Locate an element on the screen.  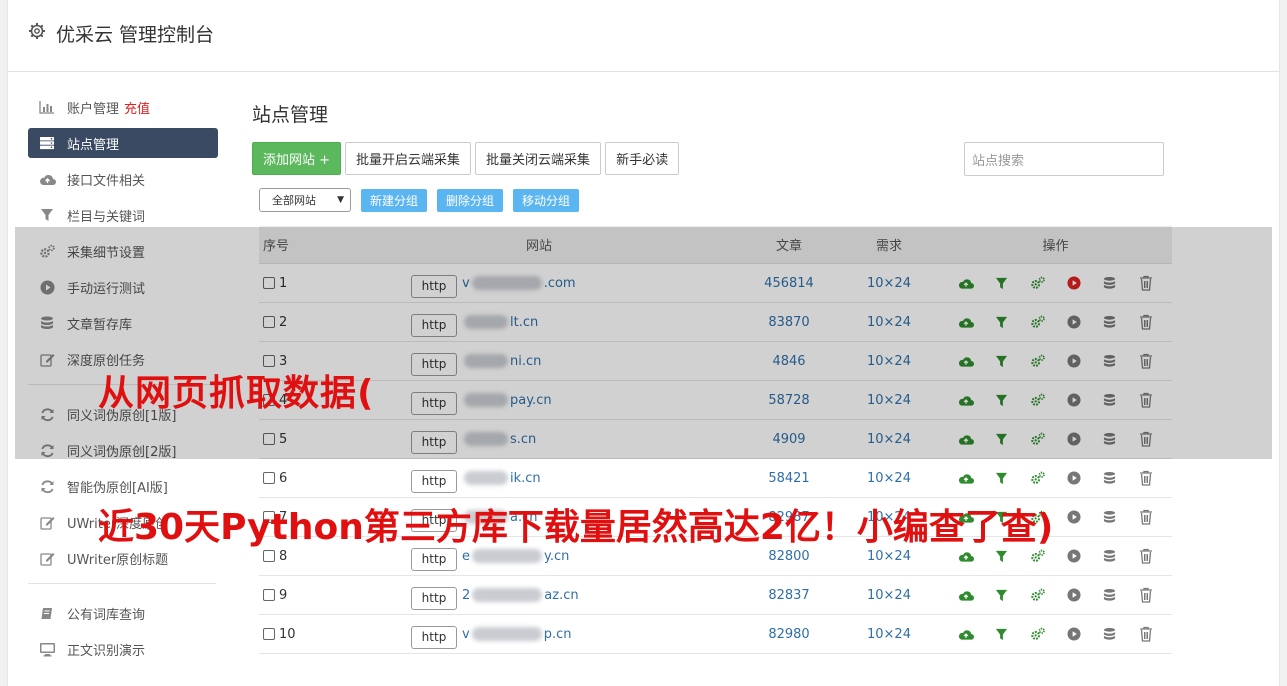
site-cell: http v p.cn is located at coordinates (539, 634).